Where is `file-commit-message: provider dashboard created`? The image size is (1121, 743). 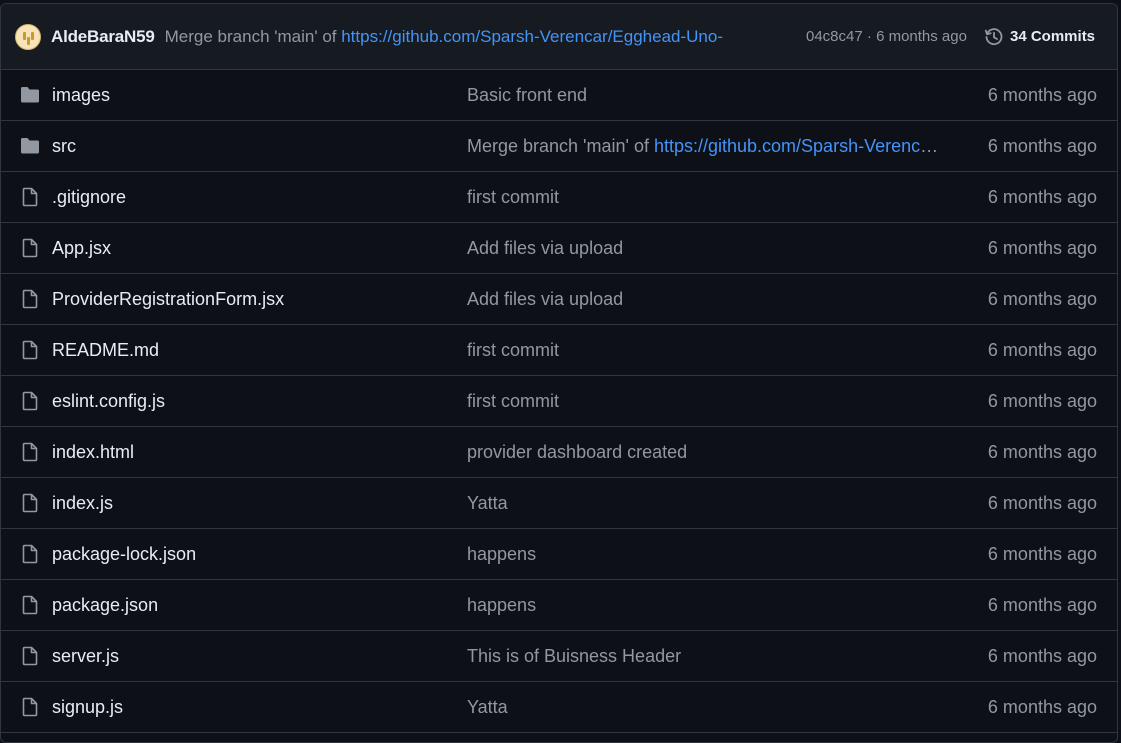
file-commit-message: provider dashboard created is located at coordinates (706, 452).